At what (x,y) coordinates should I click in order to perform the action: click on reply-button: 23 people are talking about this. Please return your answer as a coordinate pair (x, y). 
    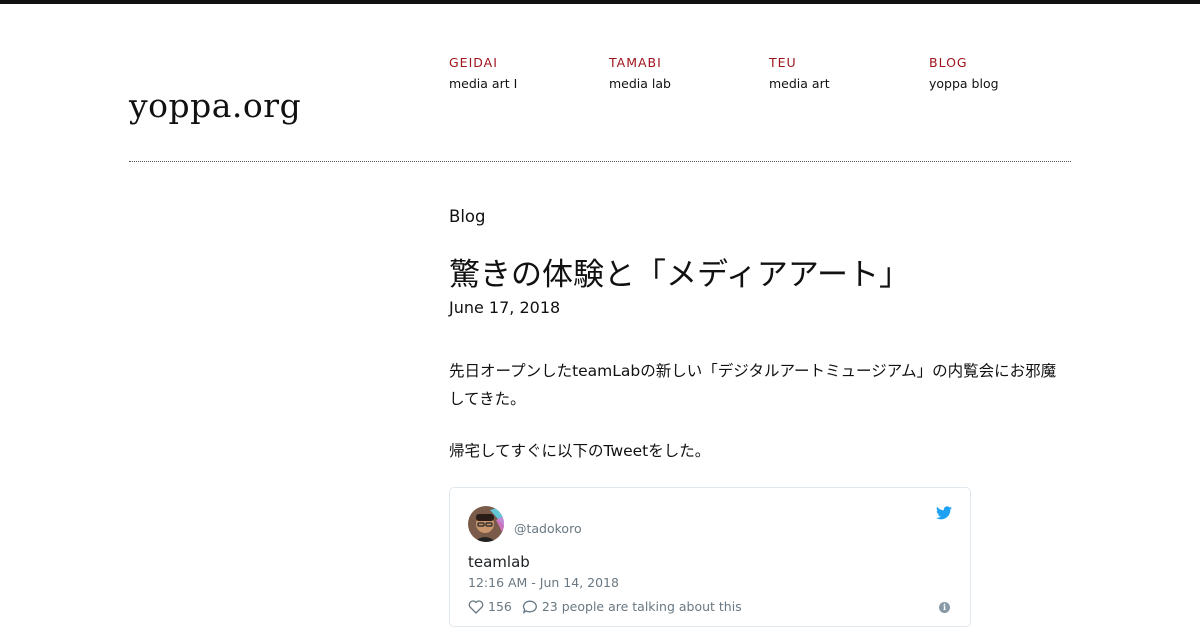
    Looking at the image, I should click on (632, 606).